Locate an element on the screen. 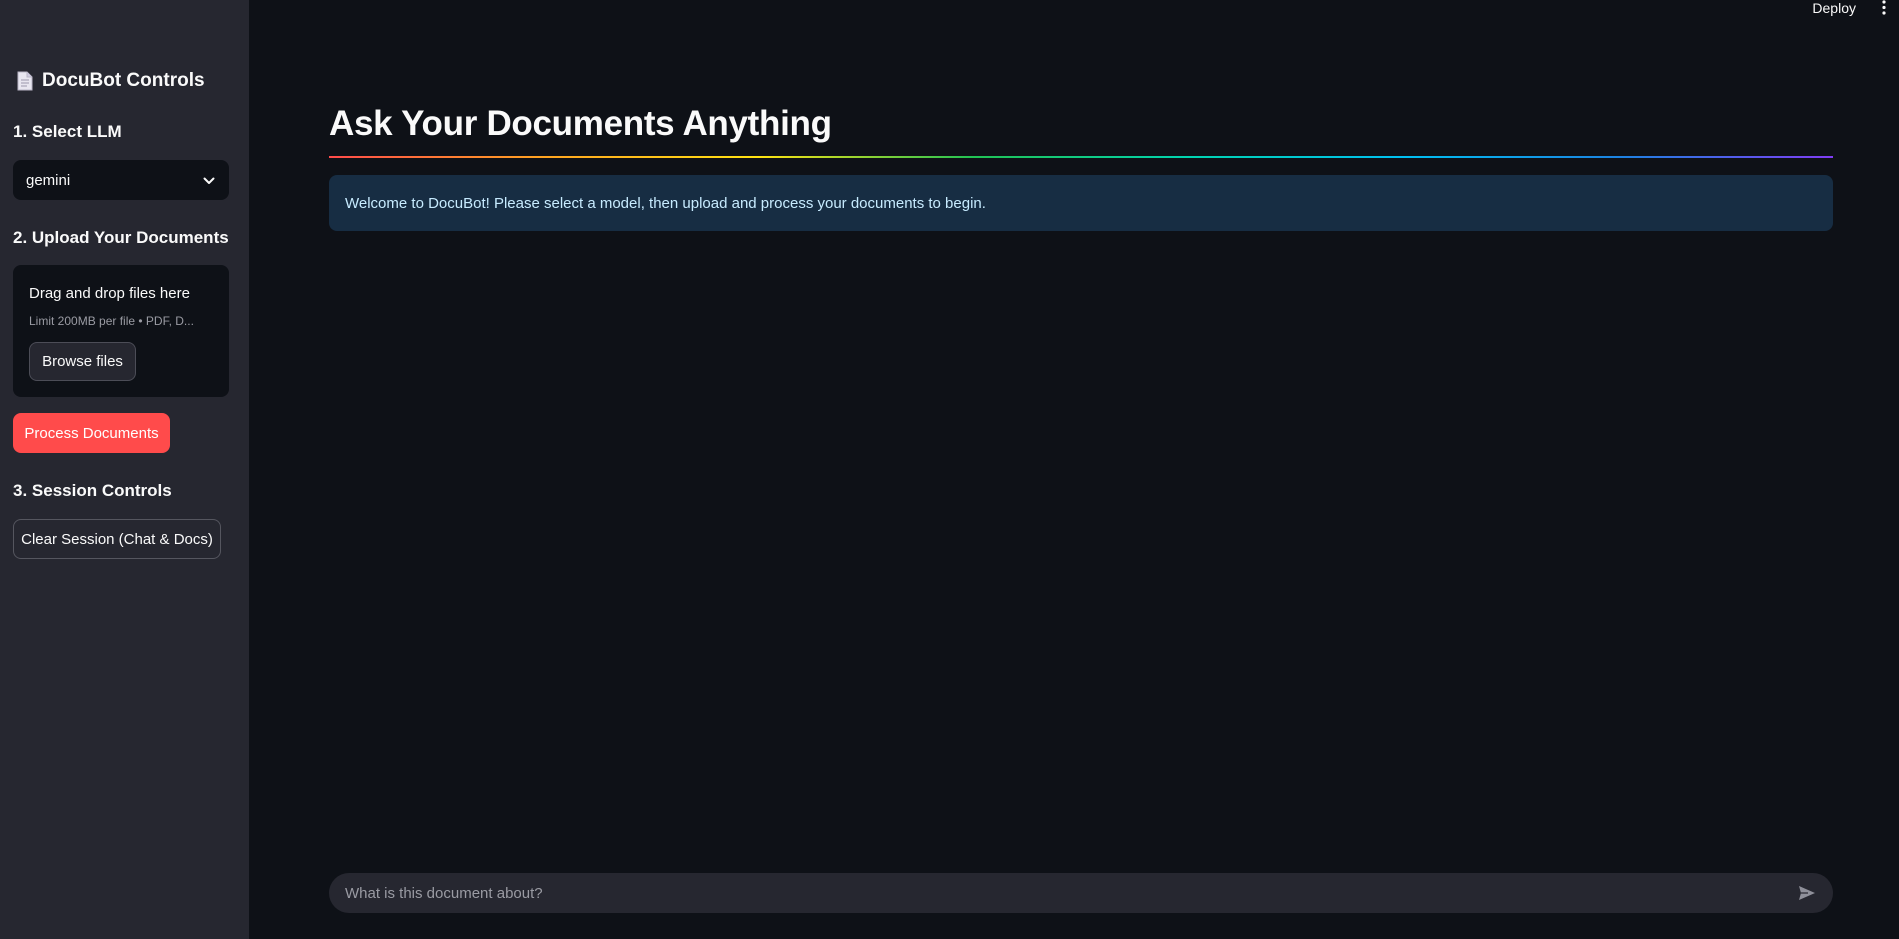 This screenshot has height=939, width=1899. send-icon is located at coordinates (1807, 893).